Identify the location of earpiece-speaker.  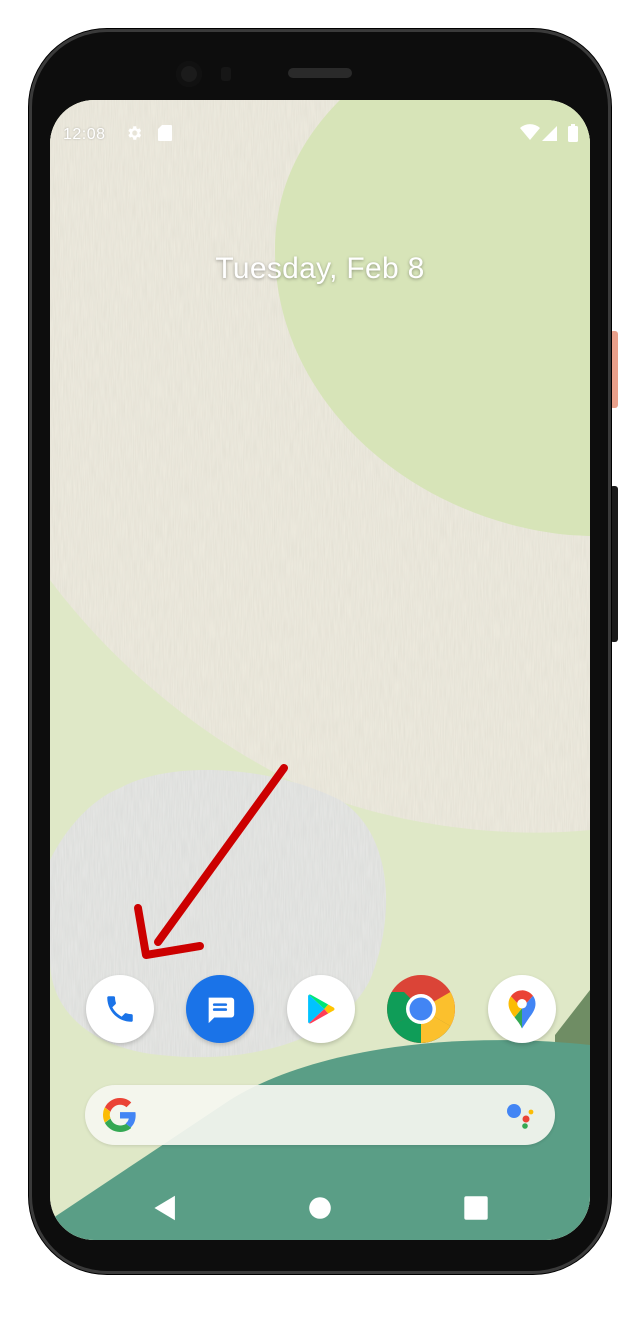
(320, 73).